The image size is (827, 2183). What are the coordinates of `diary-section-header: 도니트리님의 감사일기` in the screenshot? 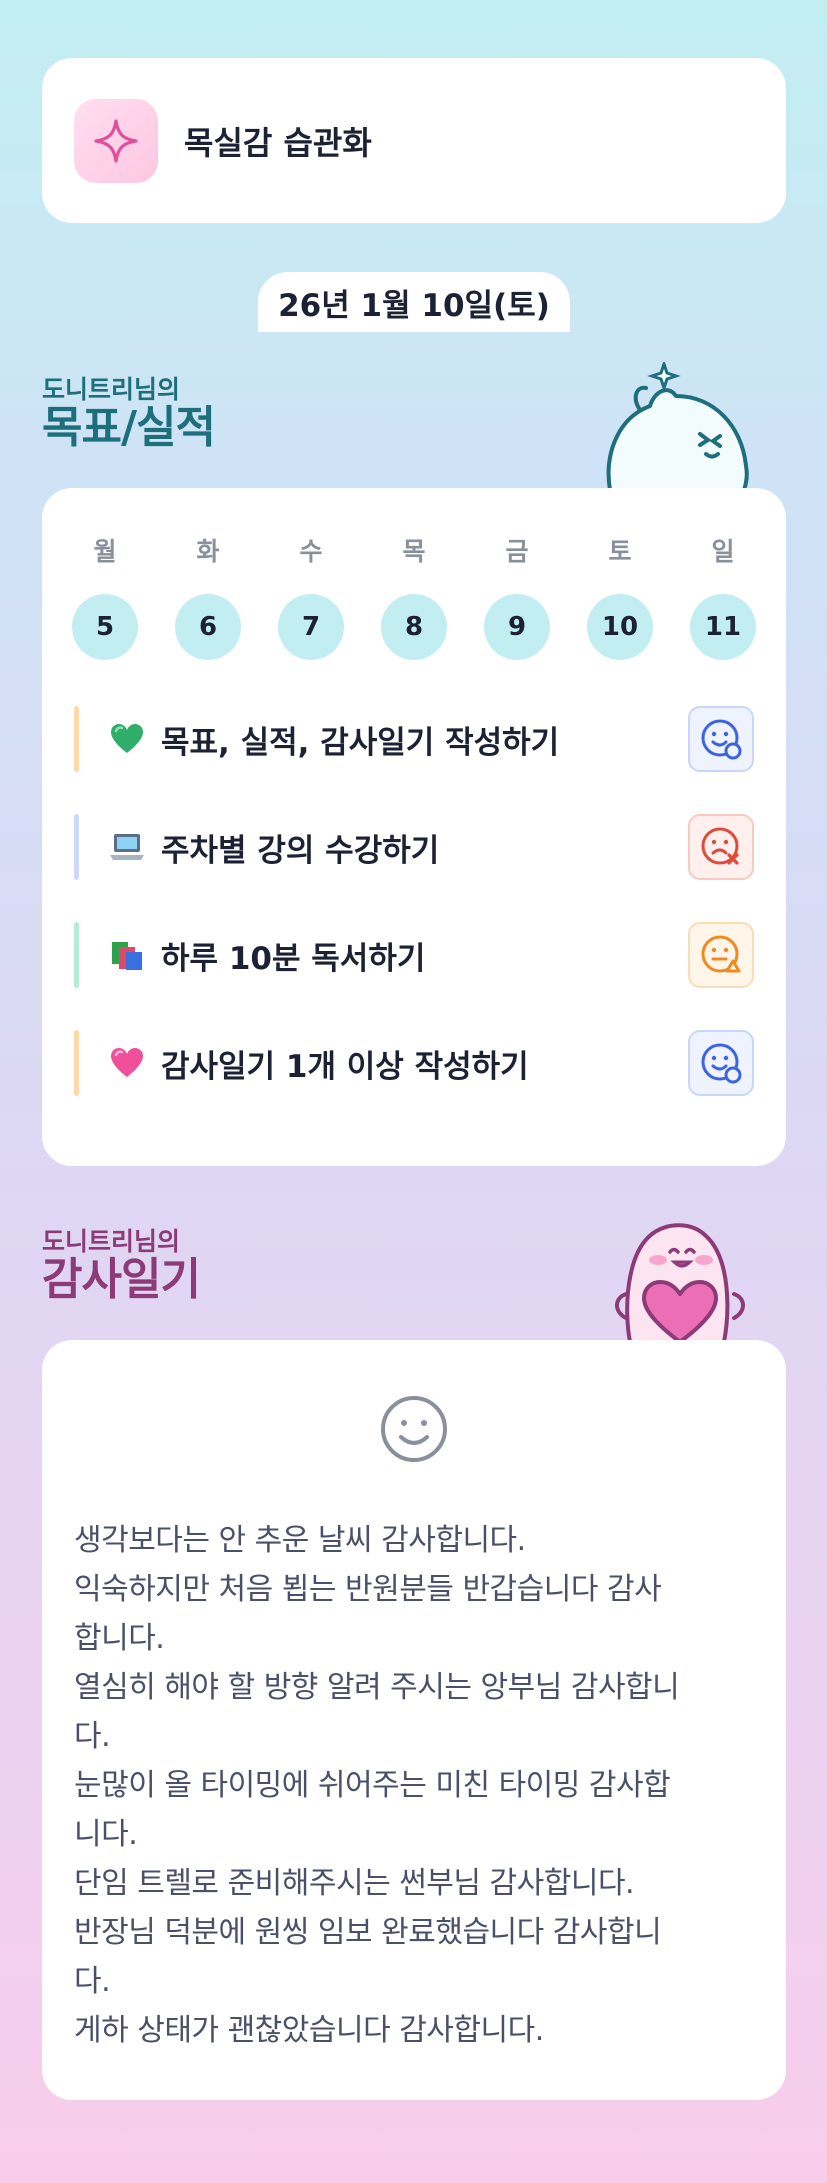 It's located at (121, 1266).